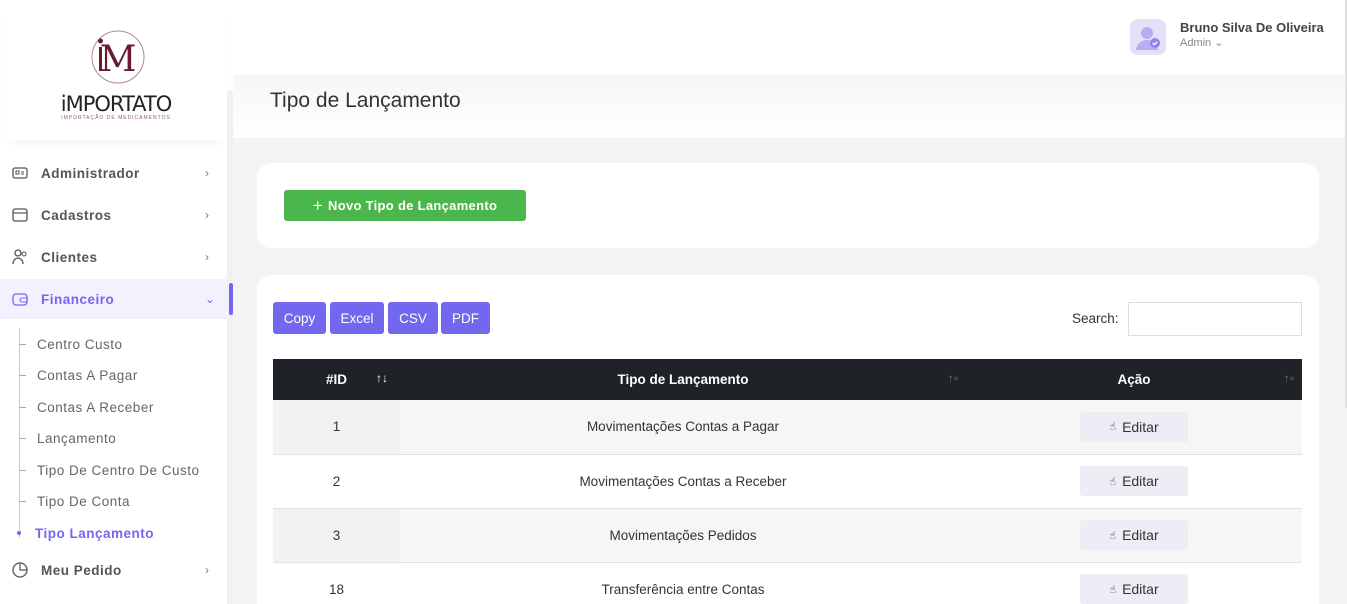 This screenshot has height=604, width=1347. I want to click on column-header-acao: Ação ↑▫, so click(1134, 379).